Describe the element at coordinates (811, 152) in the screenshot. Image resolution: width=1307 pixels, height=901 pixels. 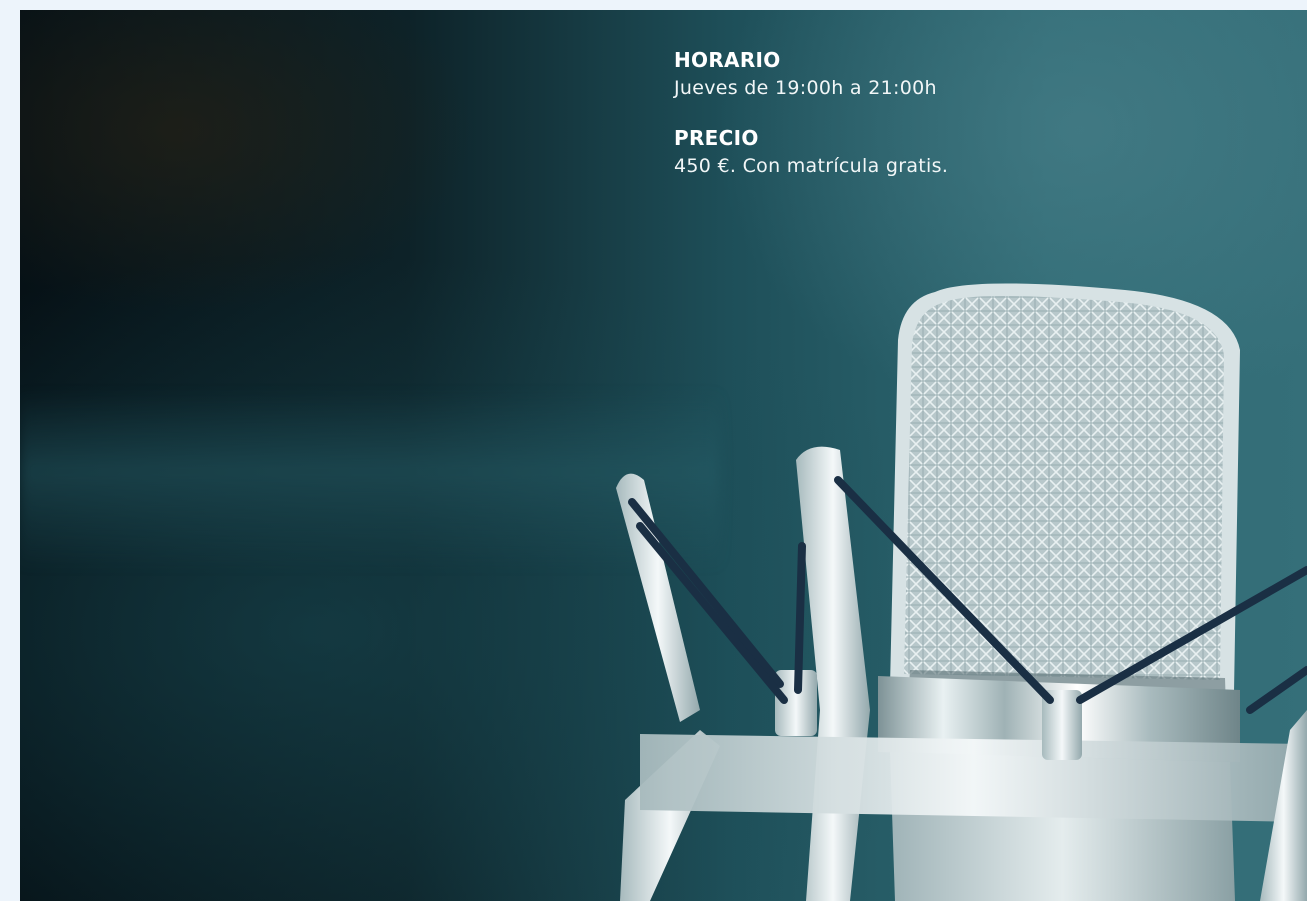
I see `price-block: PRECIO 450 €. Con matrícula gratis.` at that location.